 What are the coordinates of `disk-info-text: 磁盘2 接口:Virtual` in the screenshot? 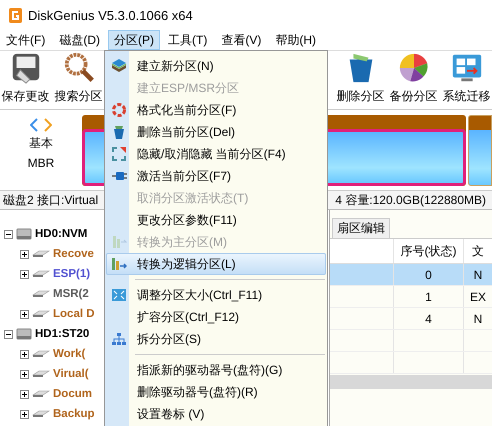 It's located at (50, 200).